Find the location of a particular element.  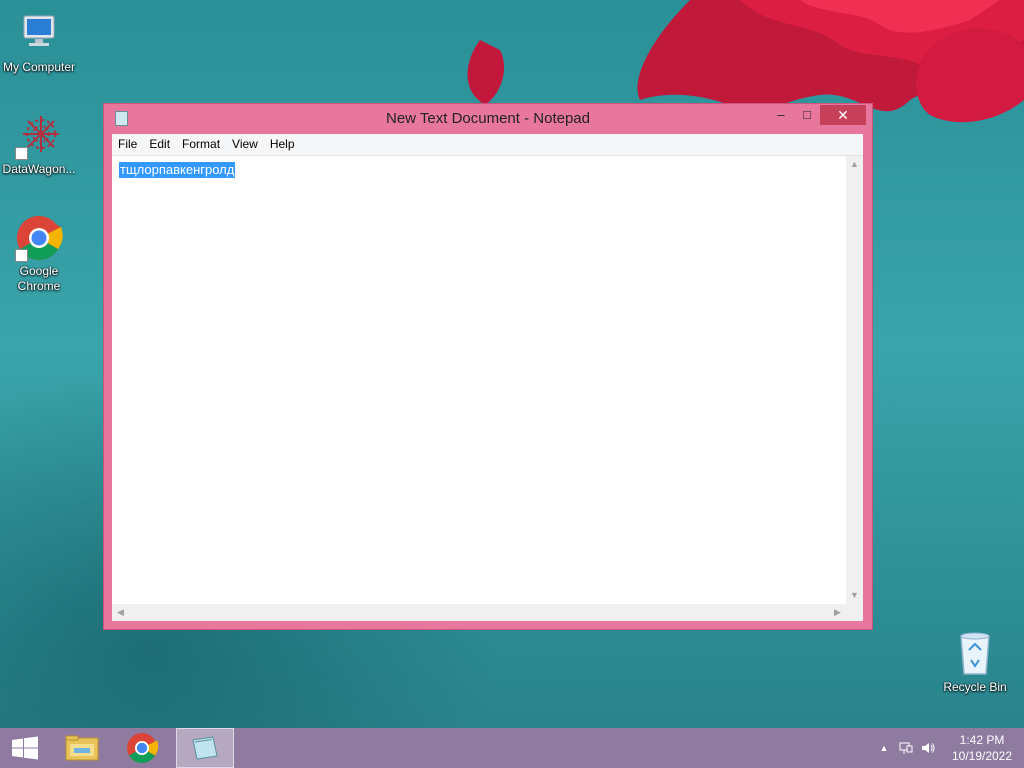

volume-icon is located at coordinates (928, 748).